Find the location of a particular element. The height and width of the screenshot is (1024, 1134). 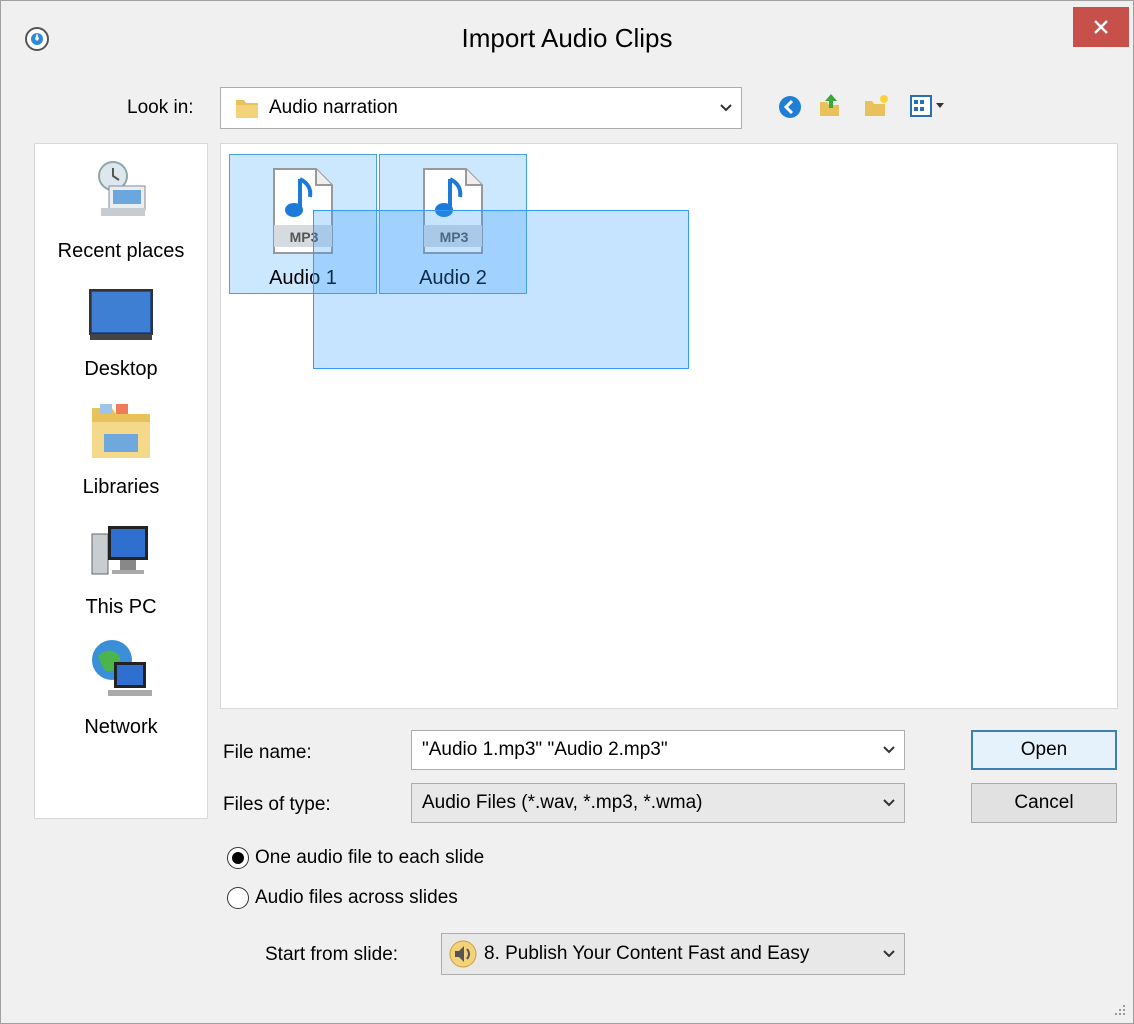

open-button: Open is located at coordinates (1044, 750).